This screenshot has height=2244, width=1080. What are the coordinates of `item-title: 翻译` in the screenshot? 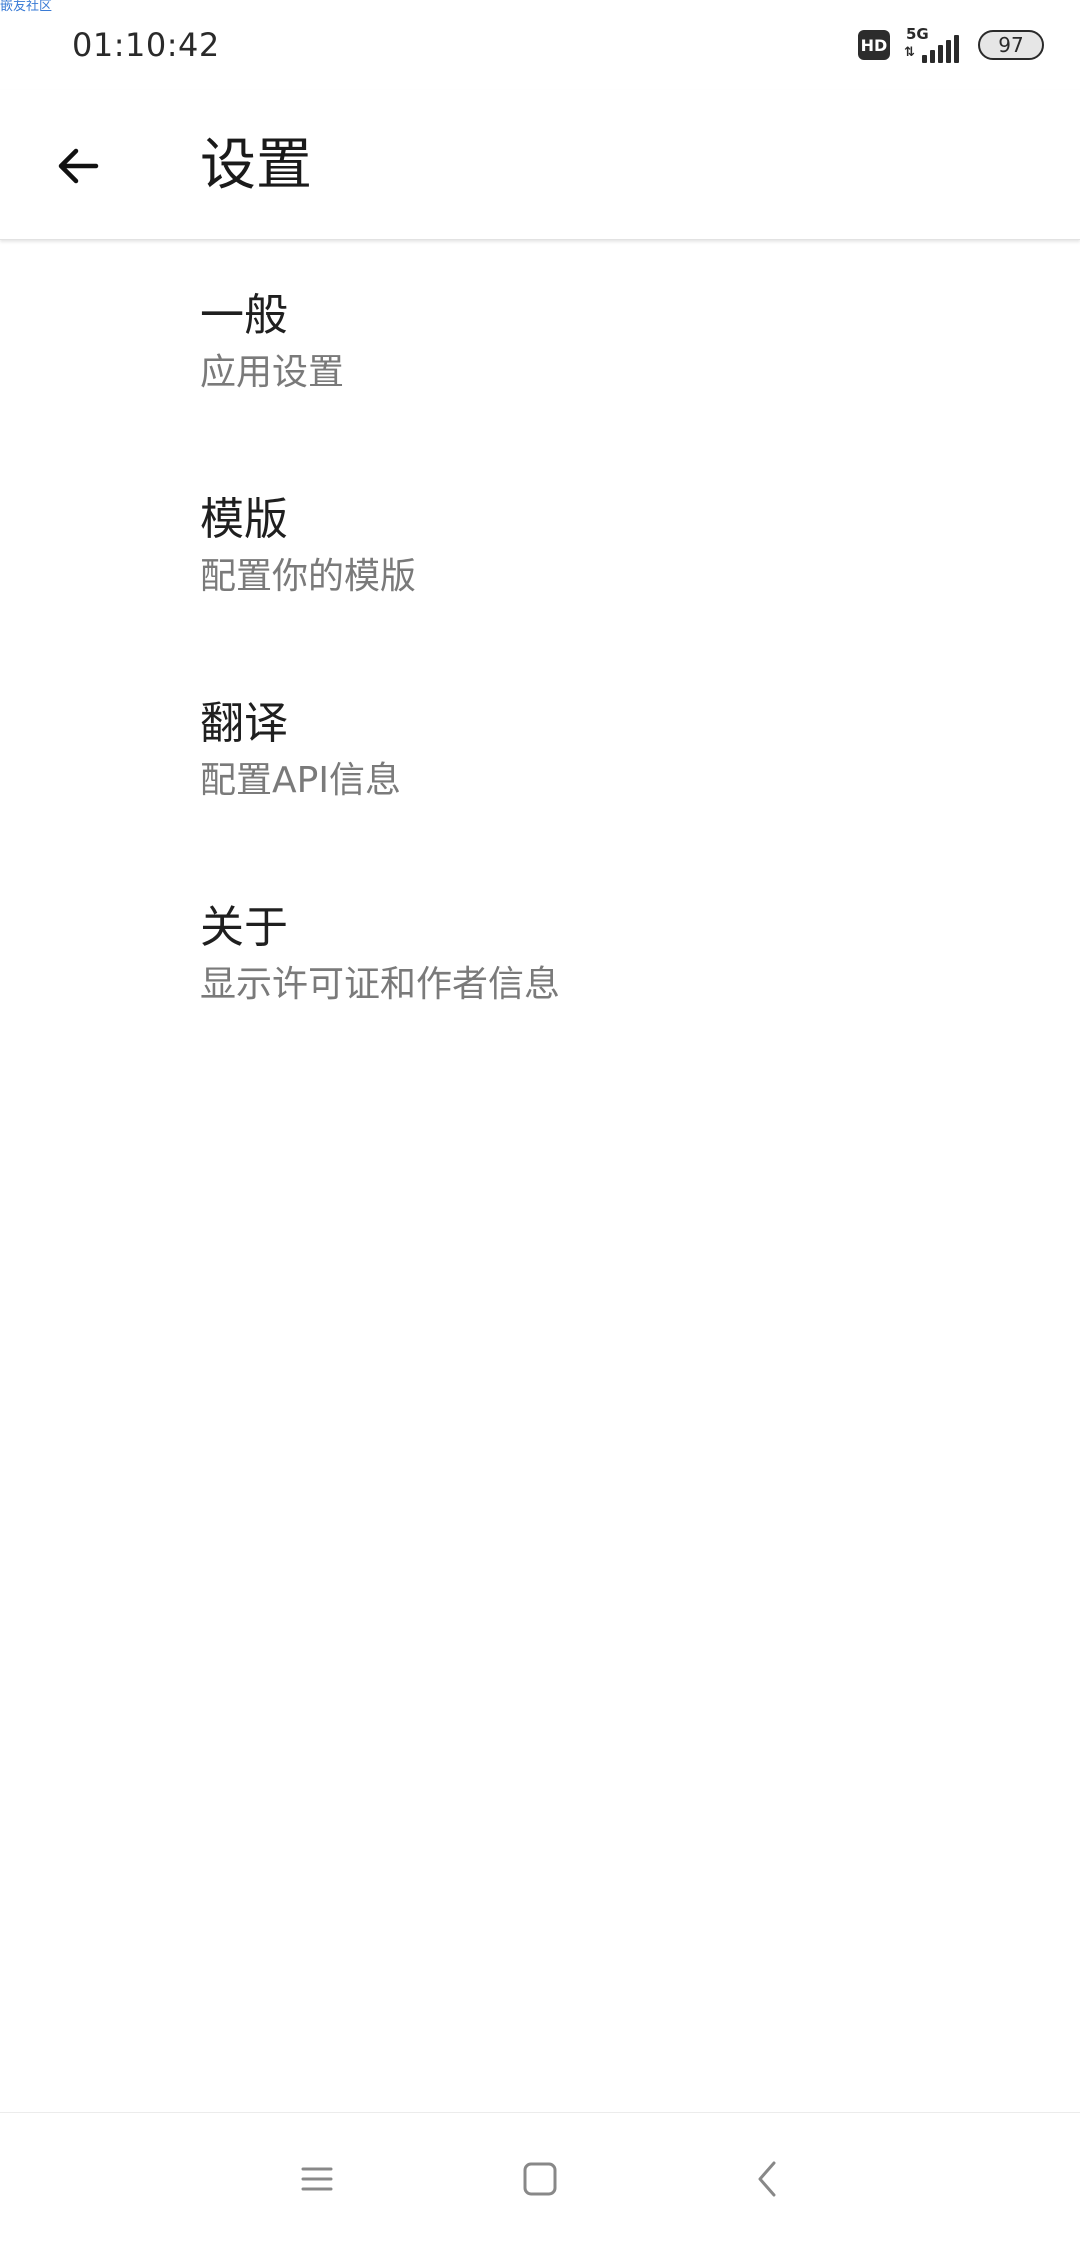 It's located at (244, 723).